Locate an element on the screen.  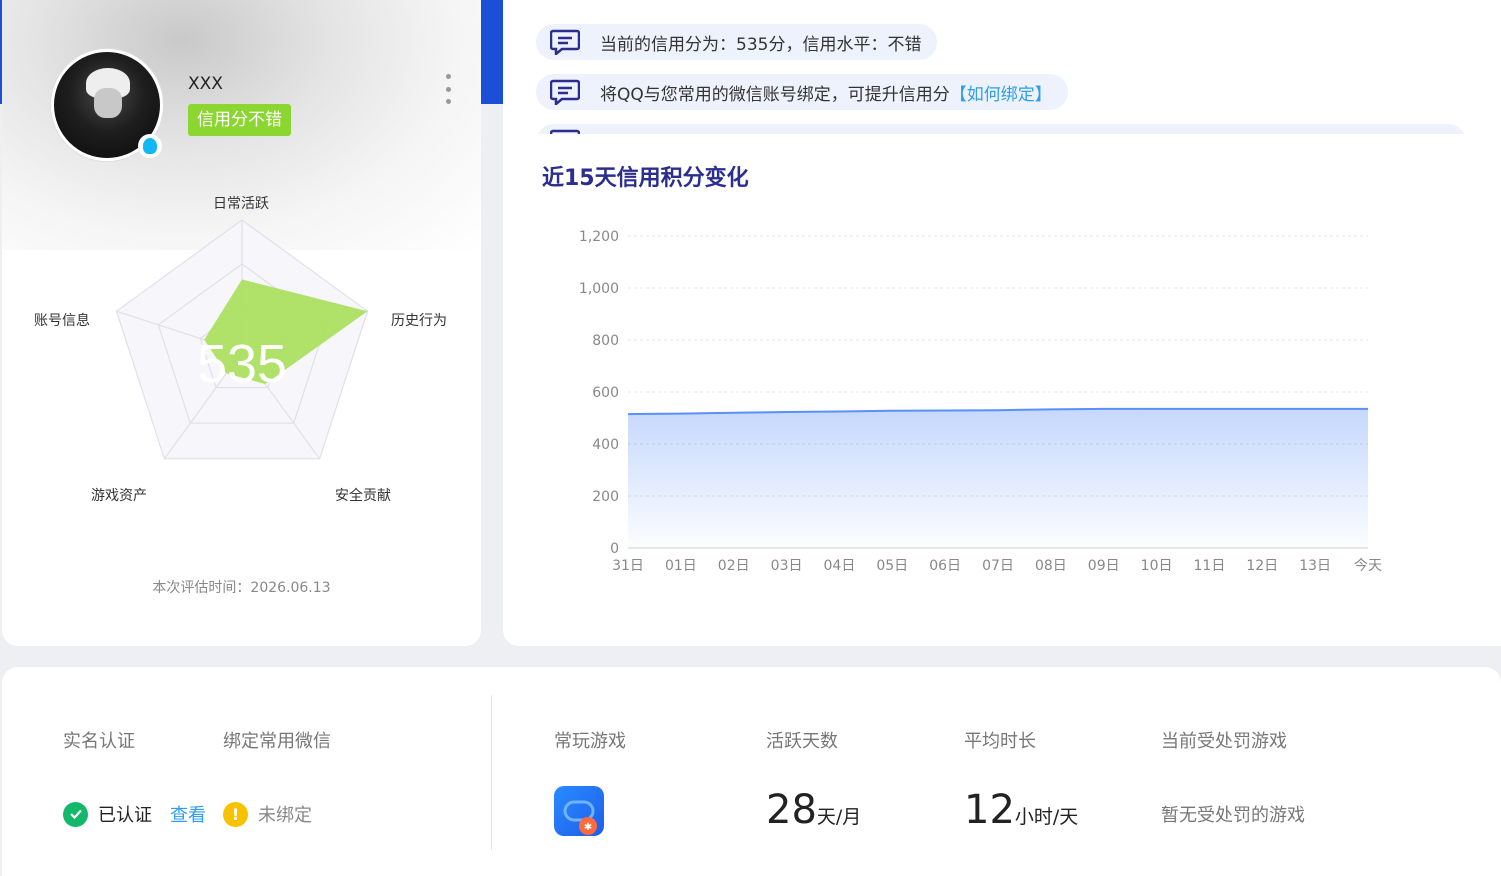
credit-level-tag: 信用分不错 is located at coordinates (239, 120).